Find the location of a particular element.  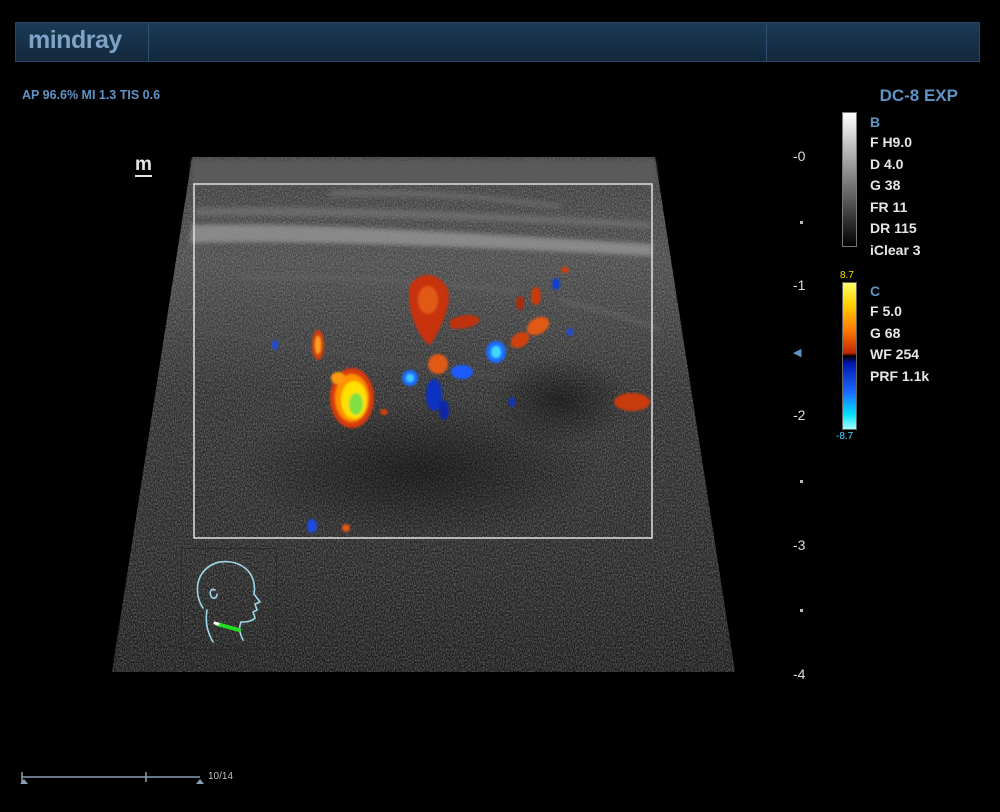

c-param-wall-filter: WF 254 is located at coordinates (895, 354).